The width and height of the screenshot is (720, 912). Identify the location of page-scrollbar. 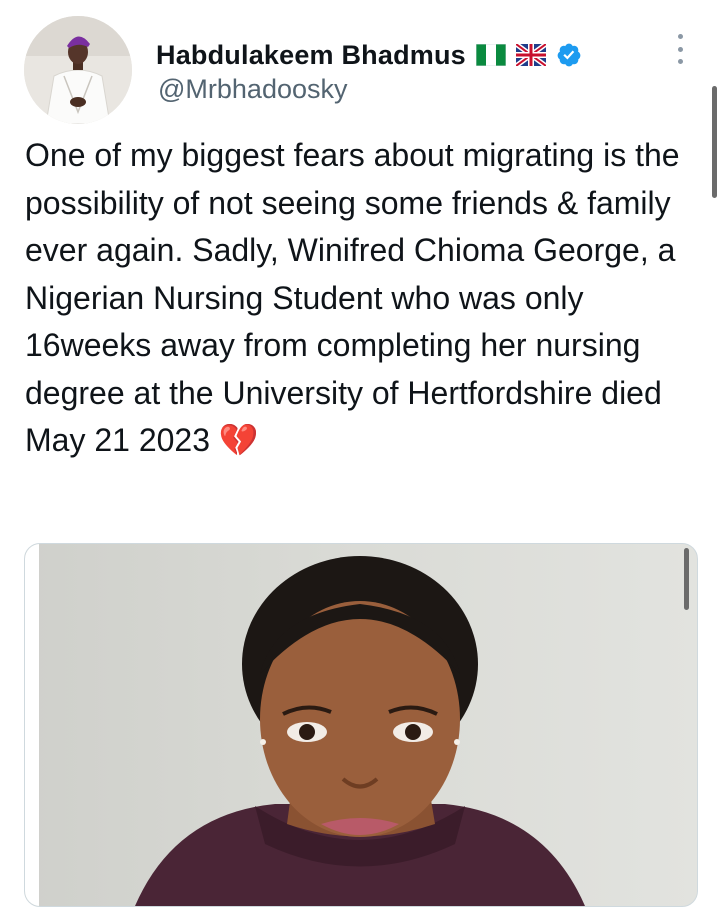
(714, 142).